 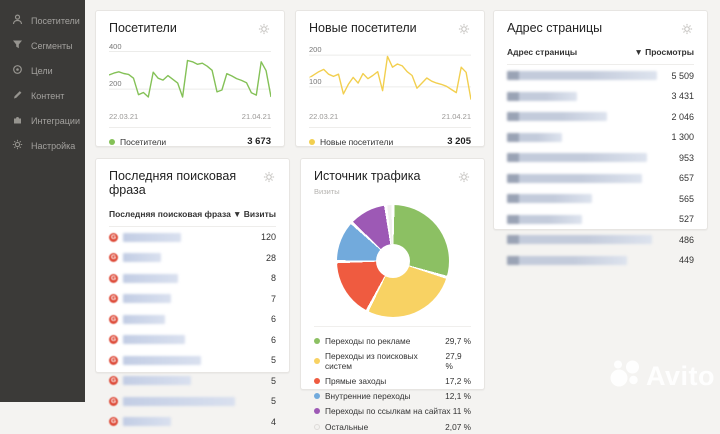 I want to click on sidebar-item-settings: Настройка, so click(x=42, y=145).